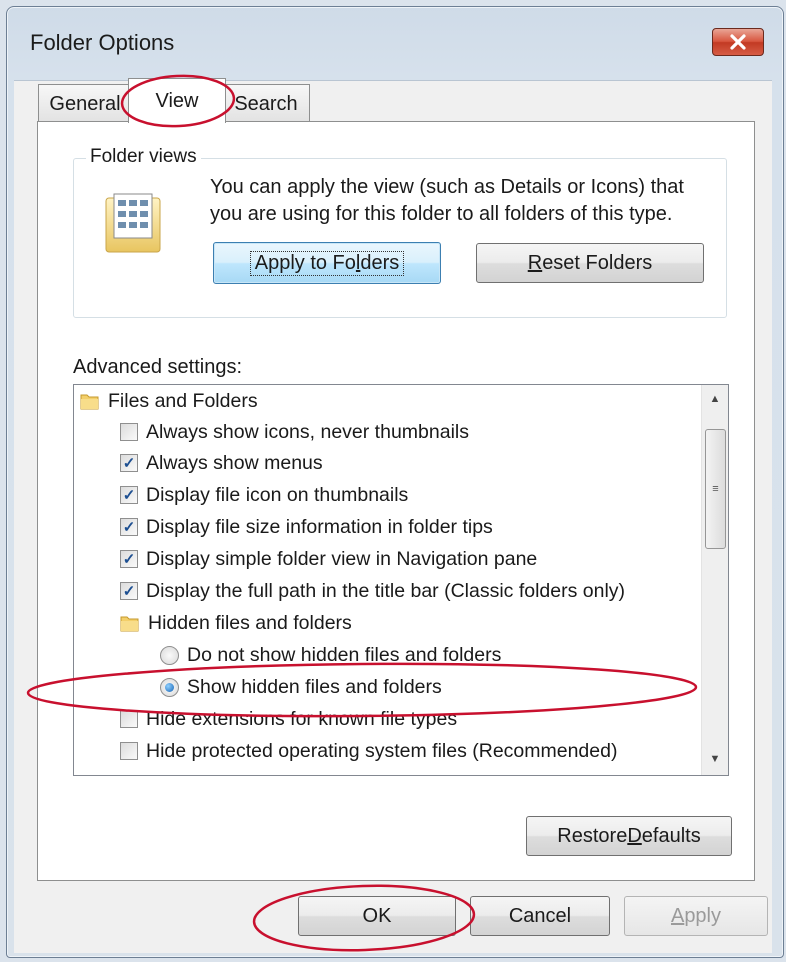 This screenshot has height=962, width=786. Describe the element at coordinates (715, 399) in the screenshot. I see `scroll-up-arrow-icon: ▲` at that location.